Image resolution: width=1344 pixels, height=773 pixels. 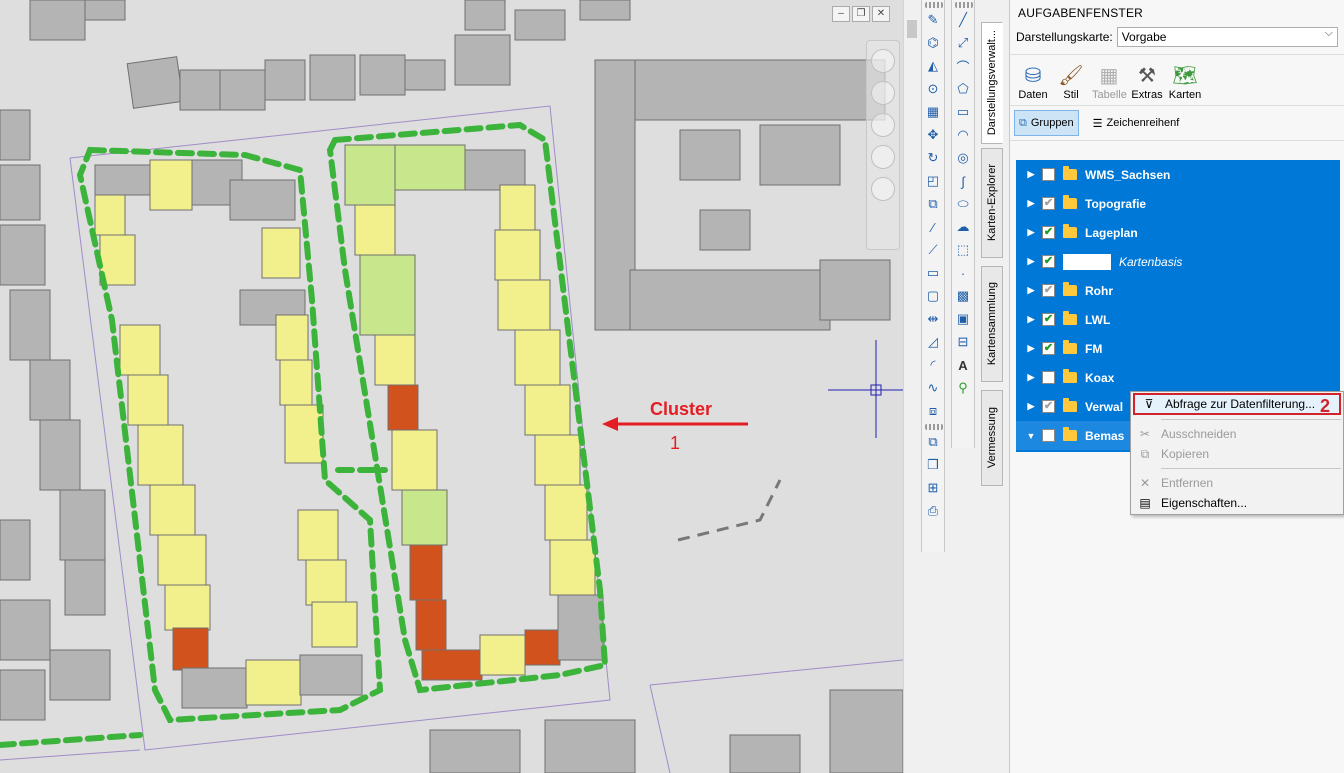 I want to click on polyline-icon: ⤢, so click(x=963, y=43).